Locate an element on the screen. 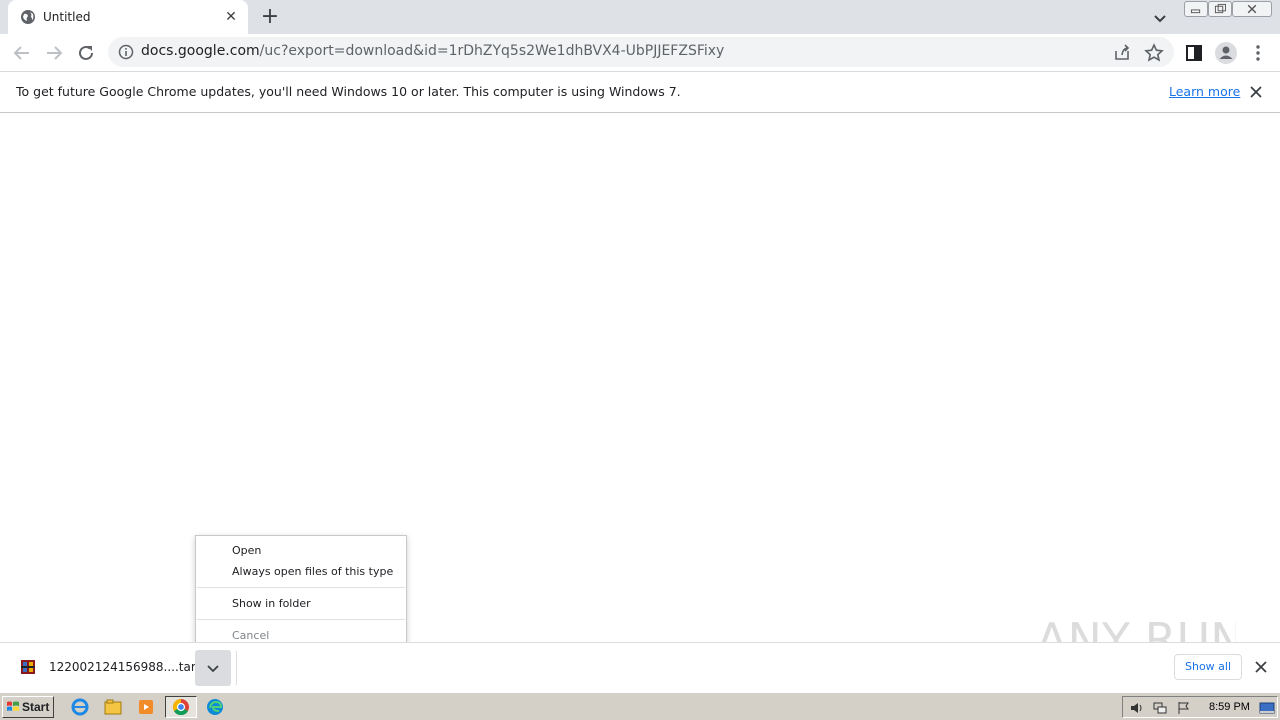 This screenshot has height=720, width=1280. tab-search-chevron-icon is located at coordinates (1160, 18).